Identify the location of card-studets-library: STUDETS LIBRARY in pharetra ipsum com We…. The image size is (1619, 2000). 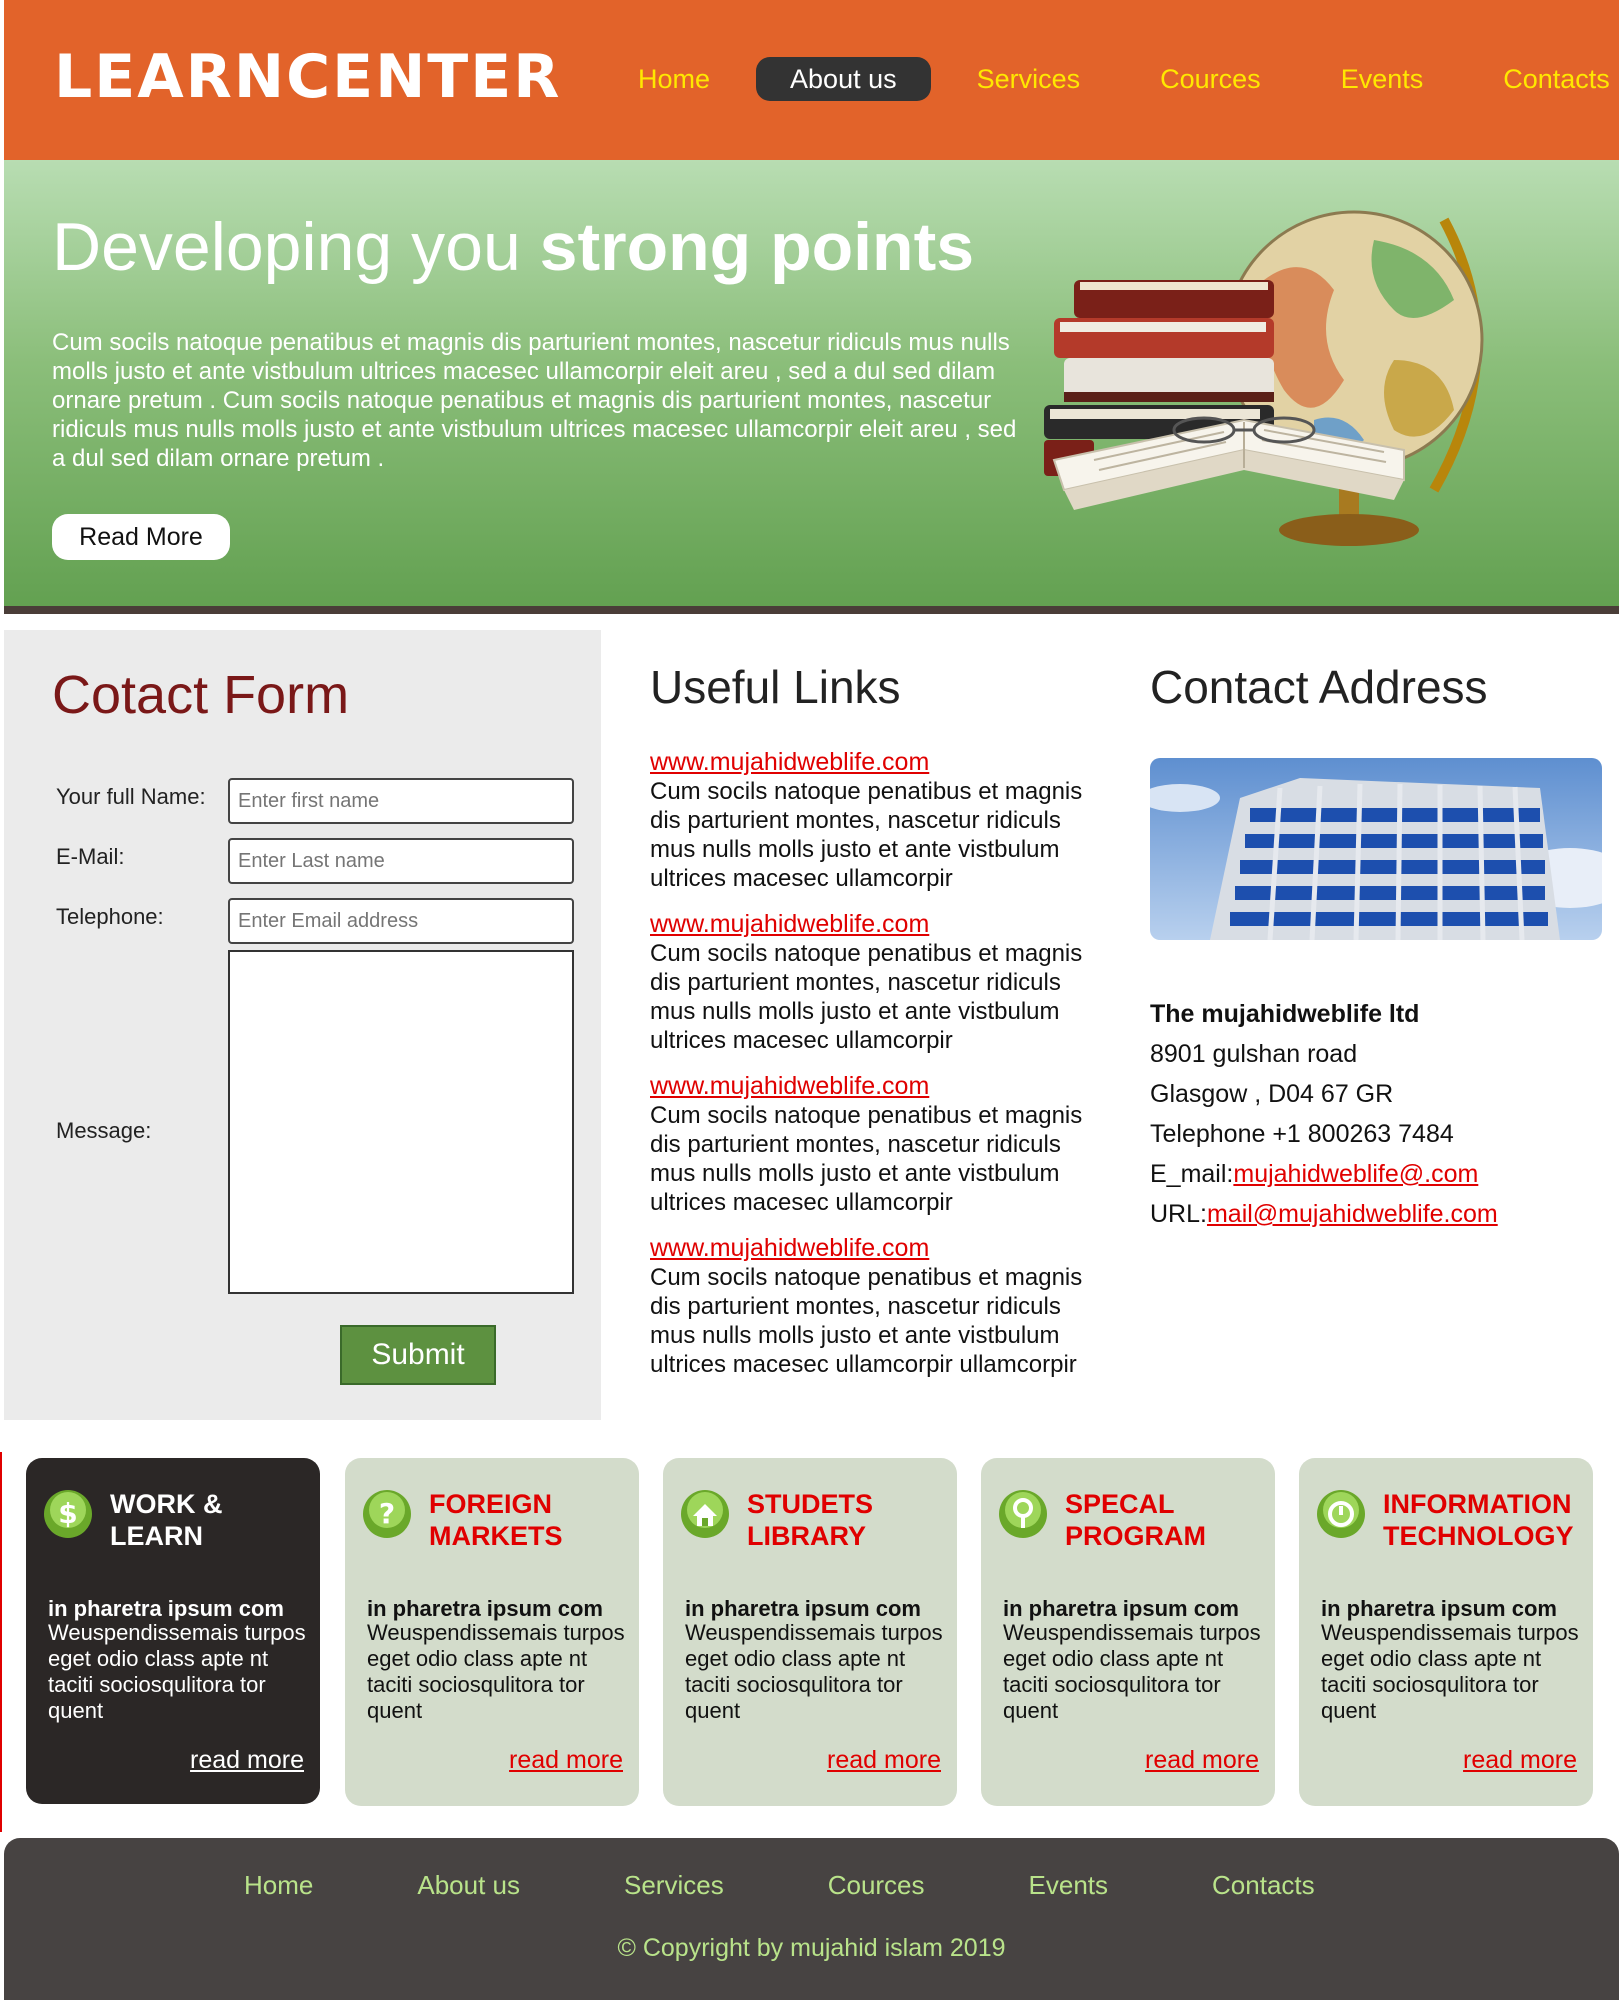
(810, 1632).